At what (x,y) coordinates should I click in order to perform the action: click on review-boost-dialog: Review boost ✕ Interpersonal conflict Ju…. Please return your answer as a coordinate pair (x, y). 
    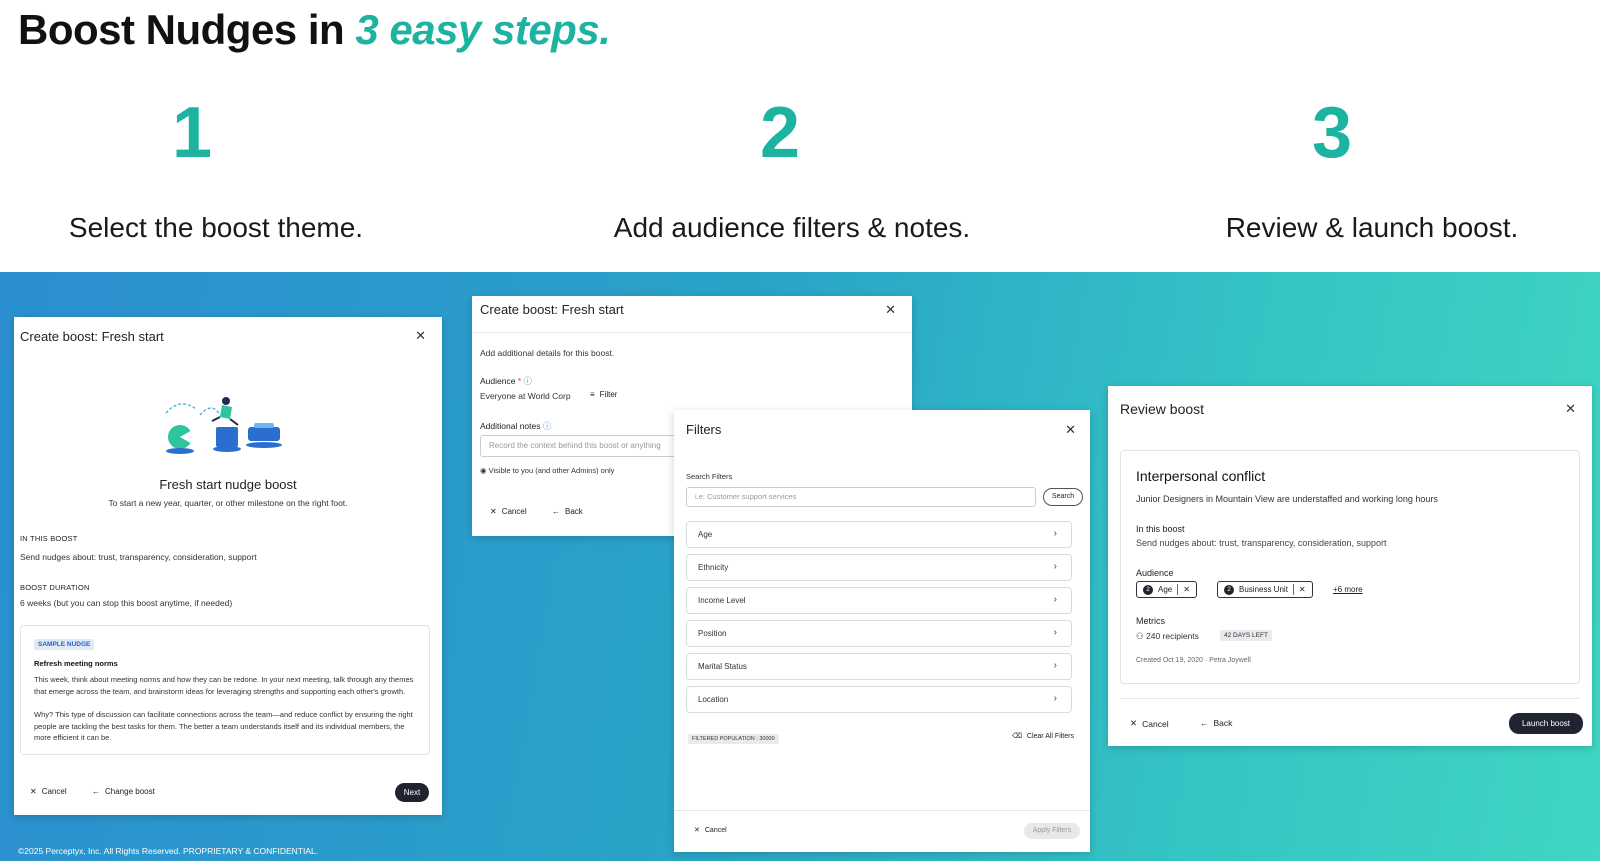
    Looking at the image, I should click on (1350, 566).